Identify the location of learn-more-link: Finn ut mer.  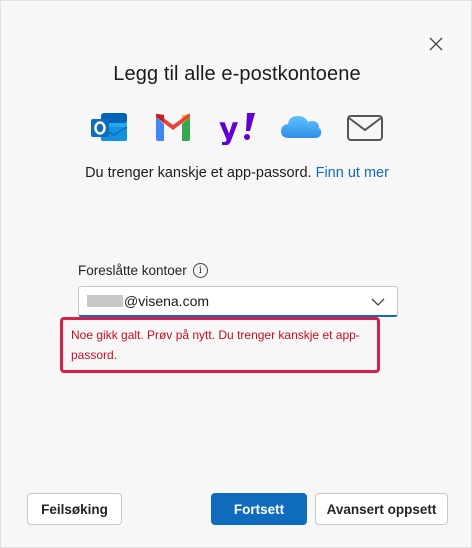
(352, 173).